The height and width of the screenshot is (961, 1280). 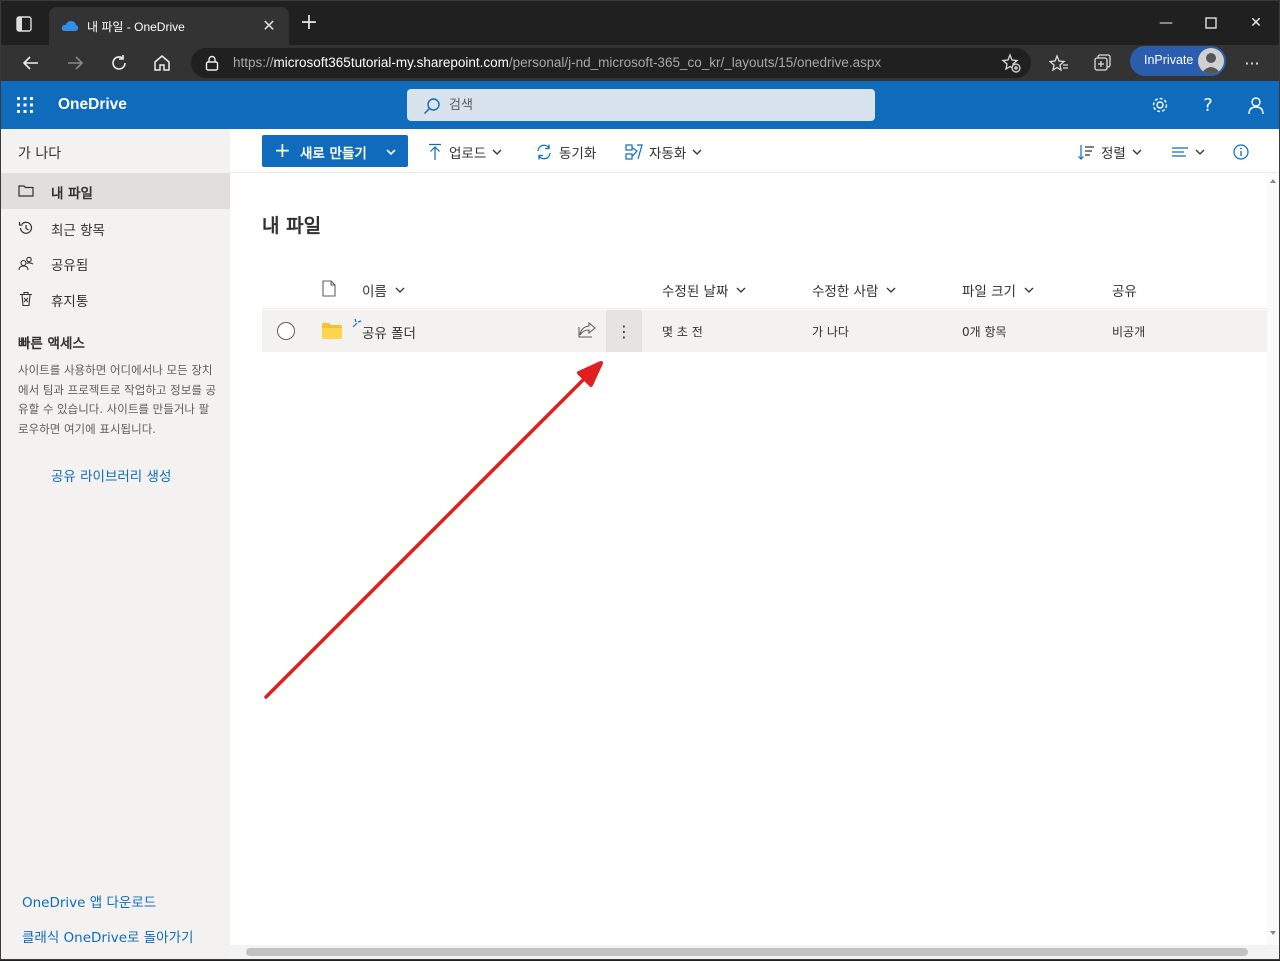 What do you see at coordinates (1256, 23) in the screenshot?
I see `close-window-icon: ✕` at bounding box center [1256, 23].